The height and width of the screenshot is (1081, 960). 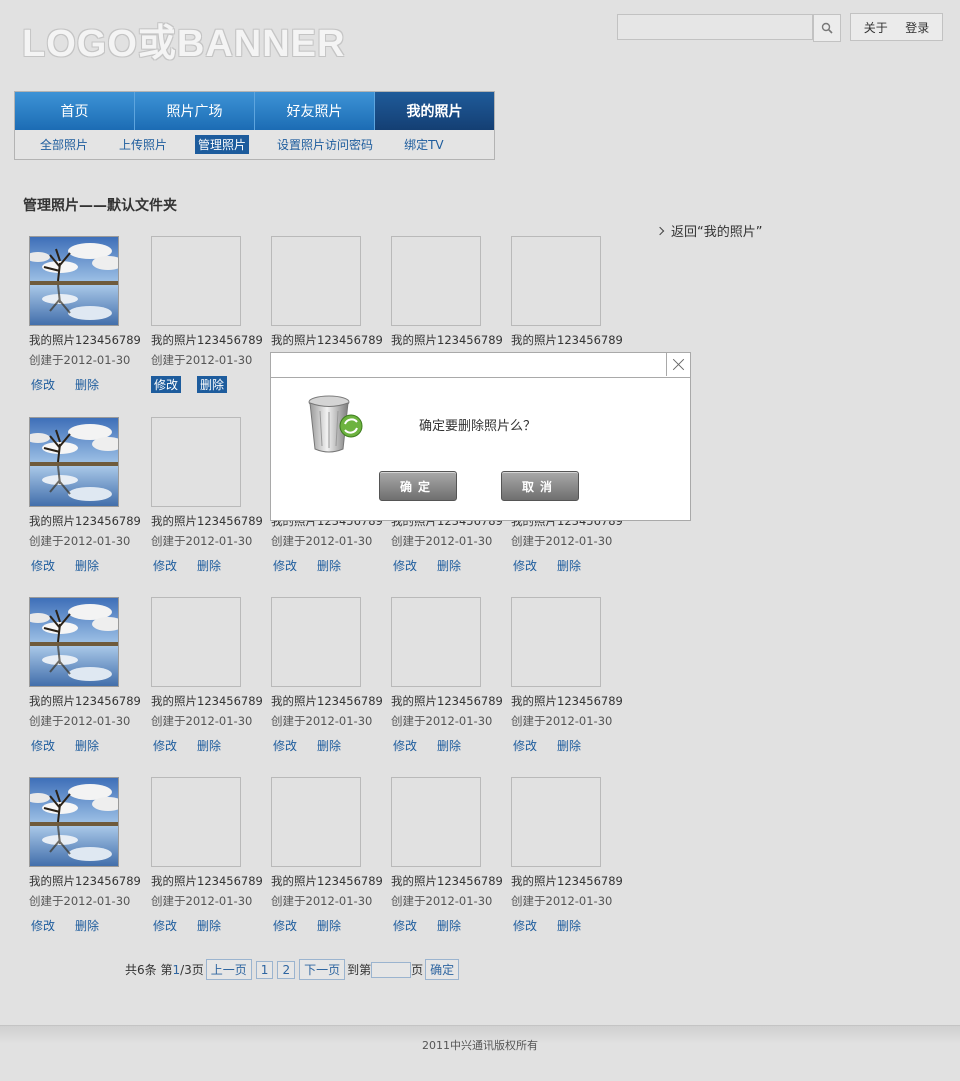 What do you see at coordinates (717, 232) in the screenshot?
I see `back-link-label: 返回“我的照片”` at bounding box center [717, 232].